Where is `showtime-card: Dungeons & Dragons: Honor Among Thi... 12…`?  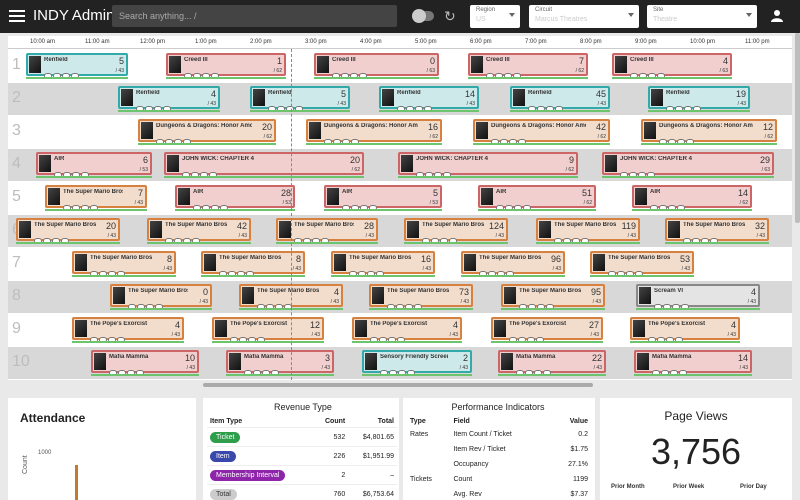 showtime-card: Dungeons & Dragons: Honor Among Thi... 12… is located at coordinates (709, 132).